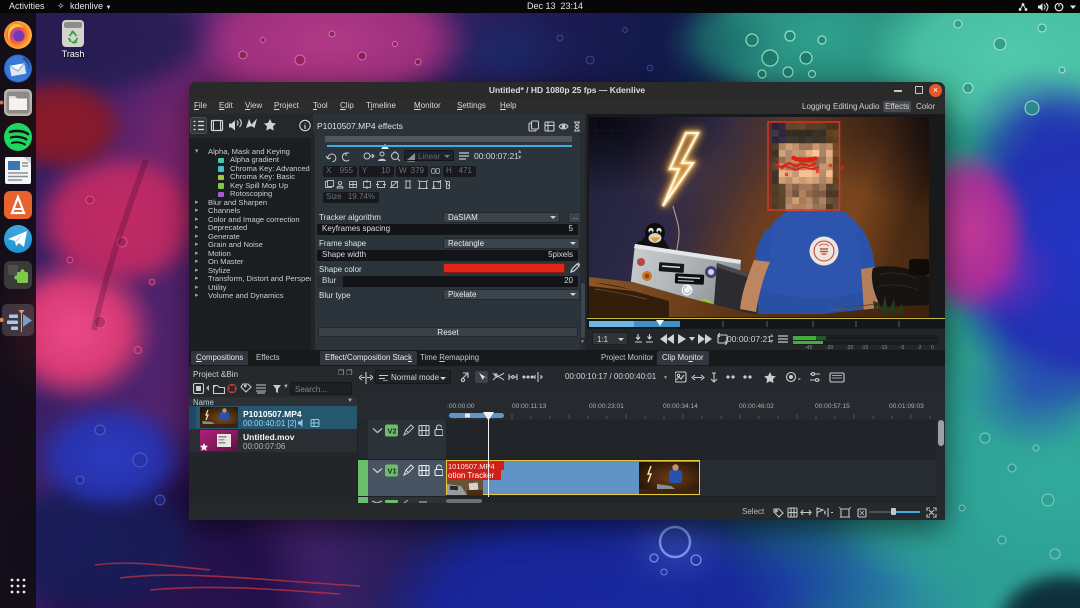 The height and width of the screenshot is (608, 1080). I want to click on svg-text: 00:01:09:03, so click(906, 406).